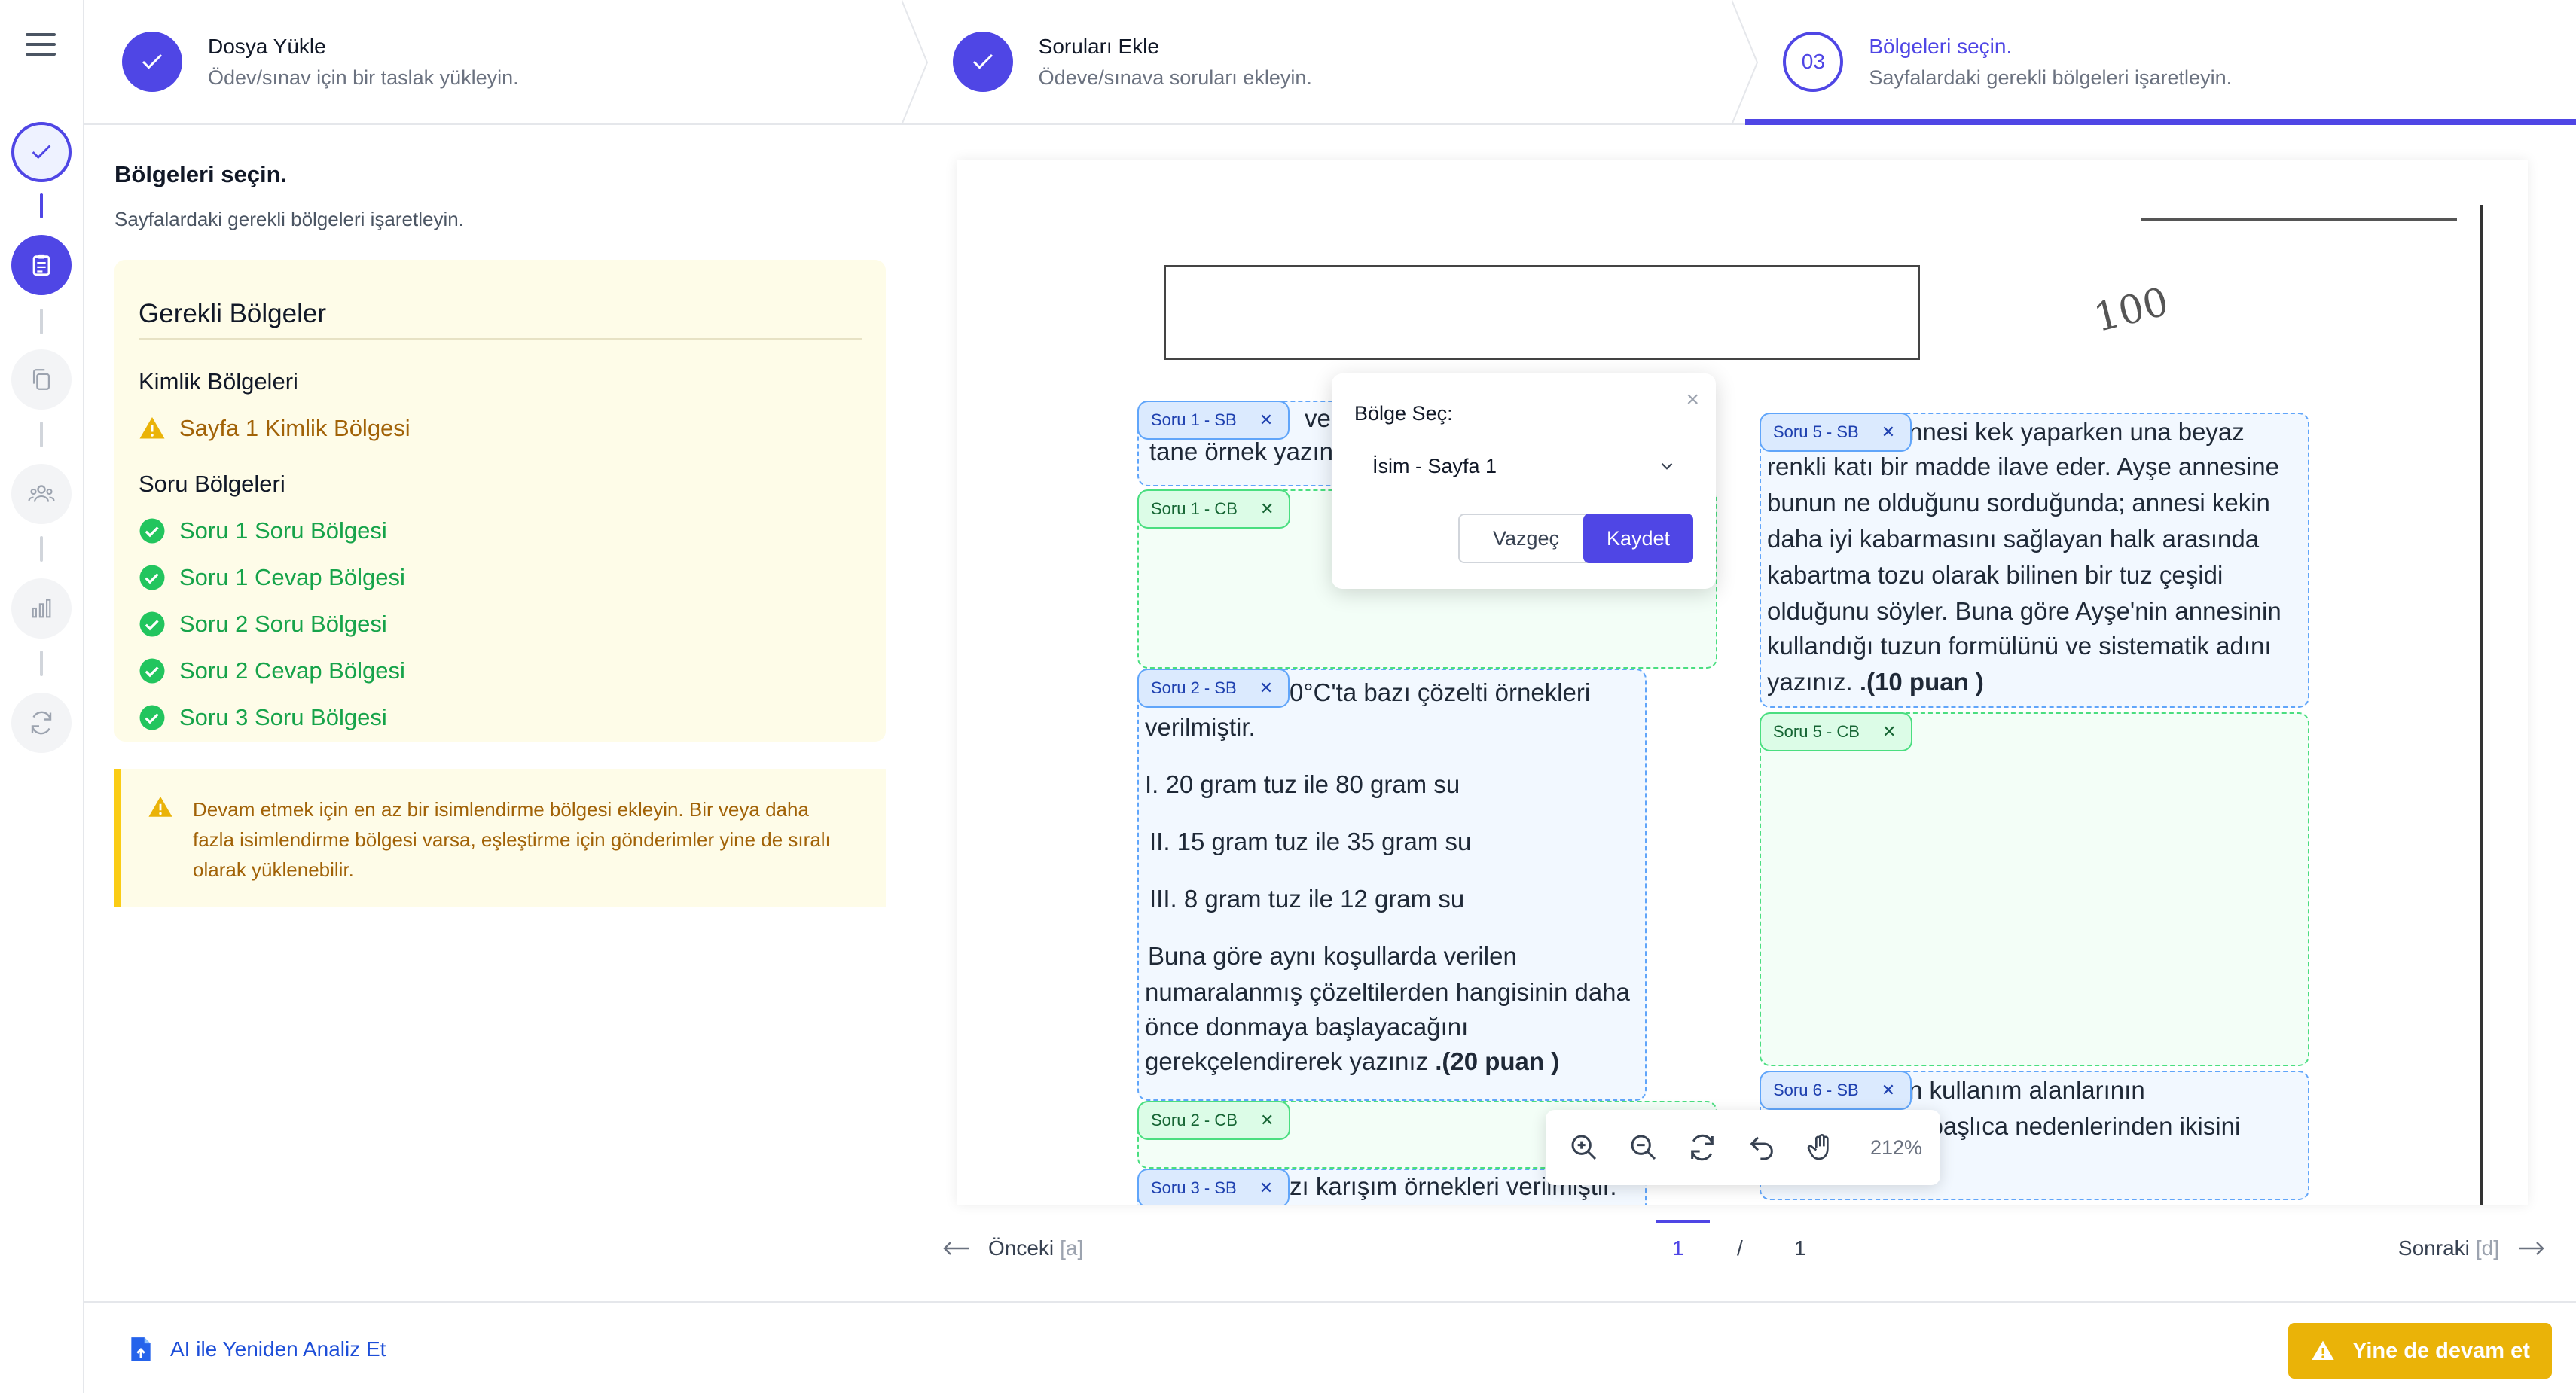 The width and height of the screenshot is (2576, 1393). I want to click on hand-pan-icon, so click(1821, 1147).